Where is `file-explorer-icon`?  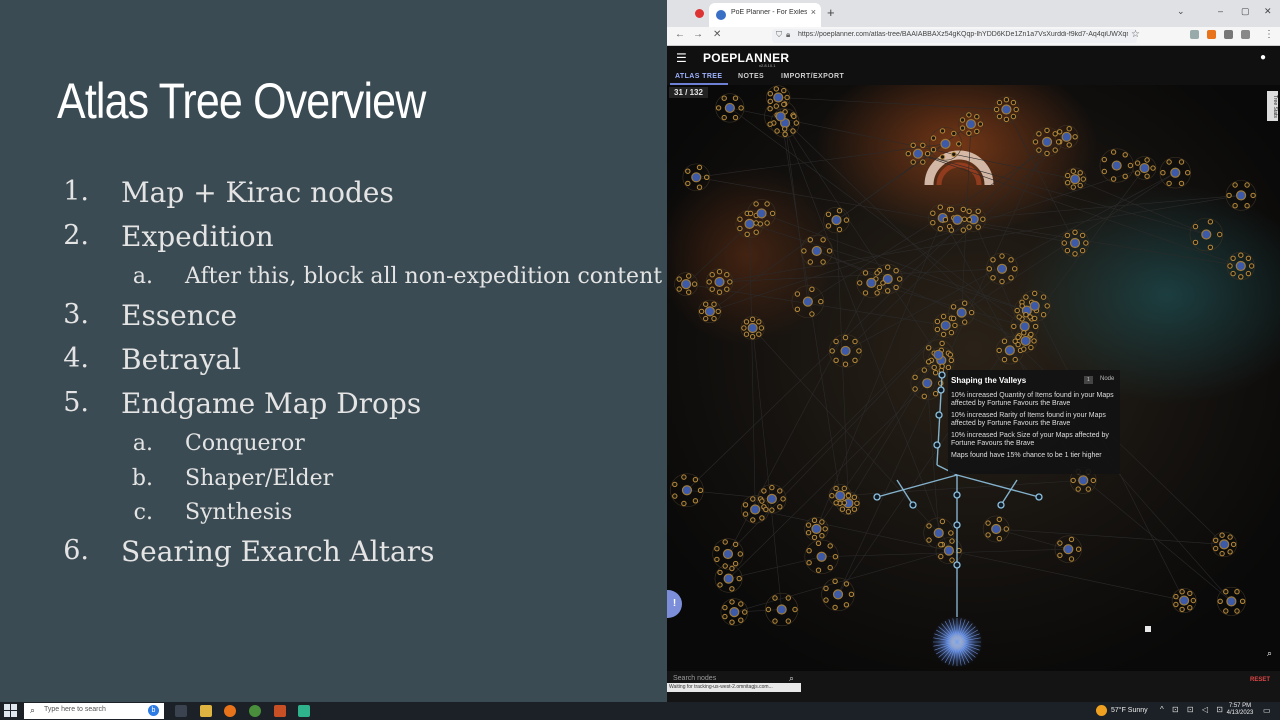
file-explorer-icon is located at coordinates (206, 711).